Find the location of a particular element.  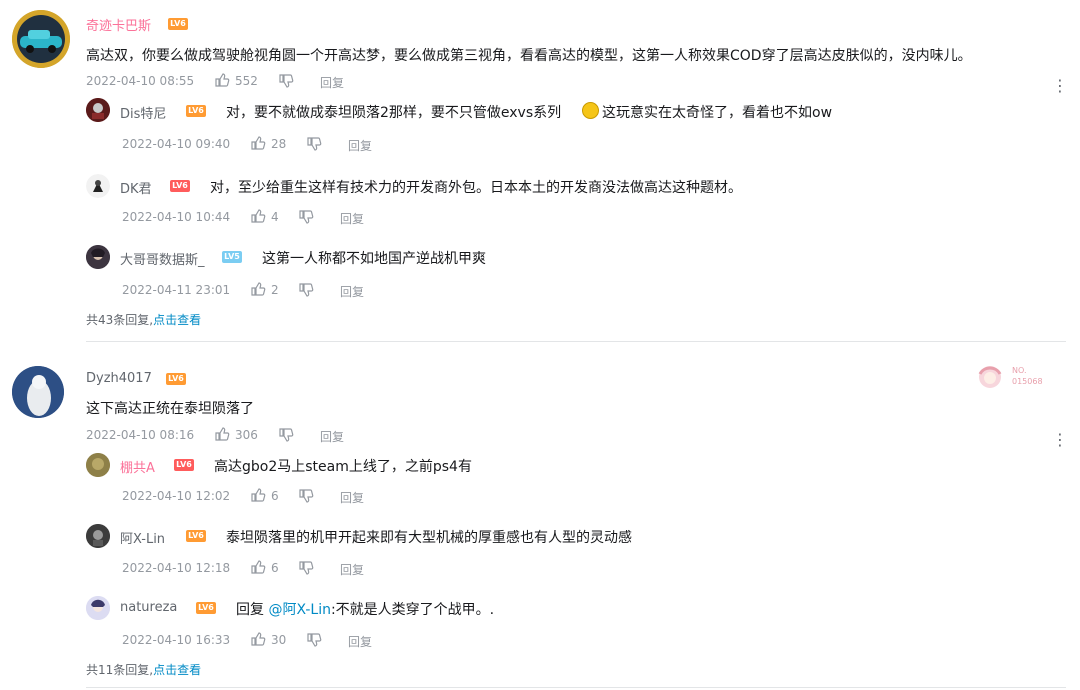

badge-number: 015068 is located at coordinates (1027, 381).